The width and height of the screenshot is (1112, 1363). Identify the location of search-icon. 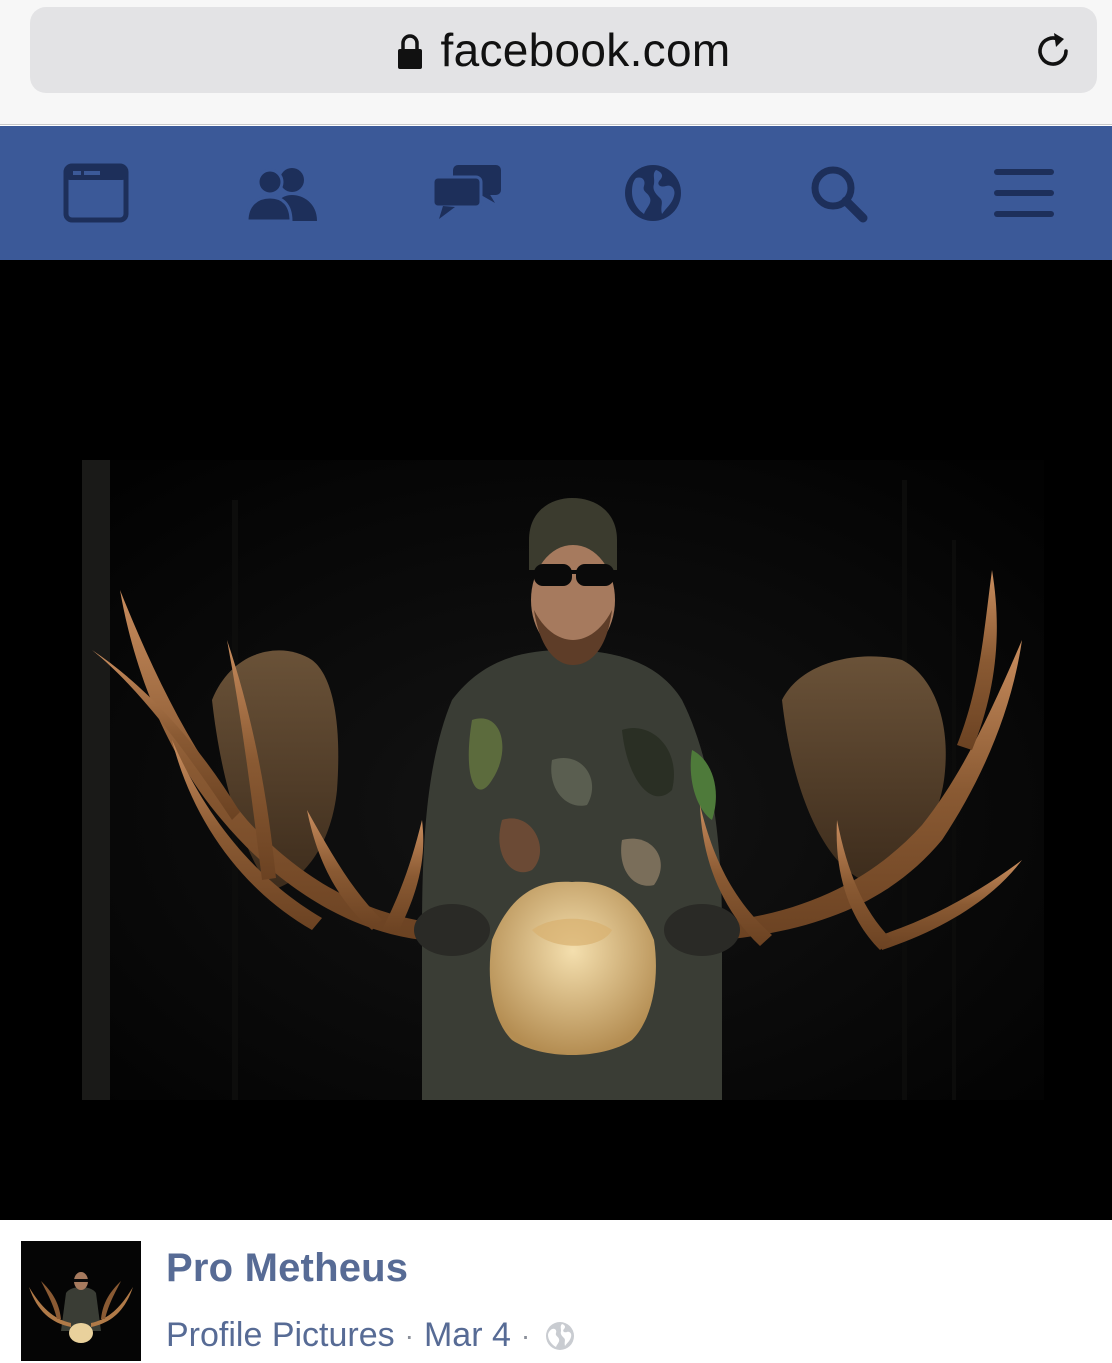
(839, 194).